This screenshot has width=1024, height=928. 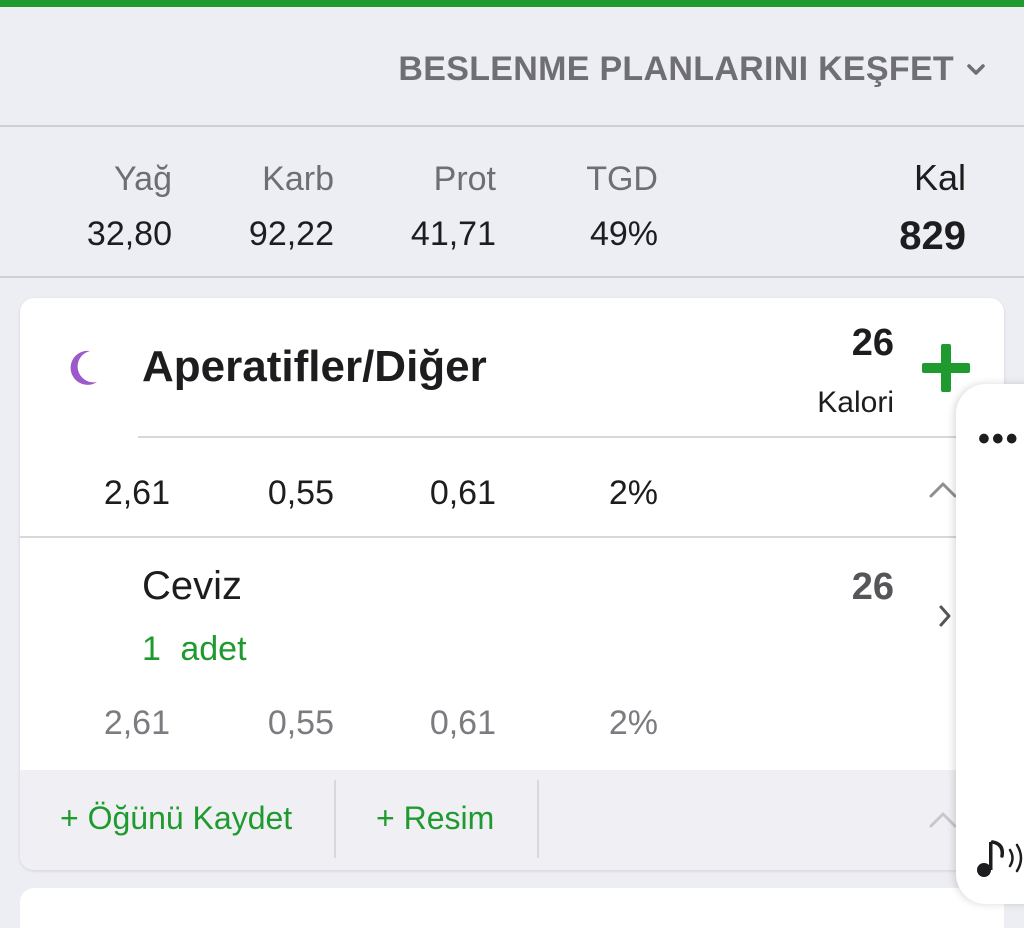 I want to click on top-accent-bar, so click(x=512, y=3).